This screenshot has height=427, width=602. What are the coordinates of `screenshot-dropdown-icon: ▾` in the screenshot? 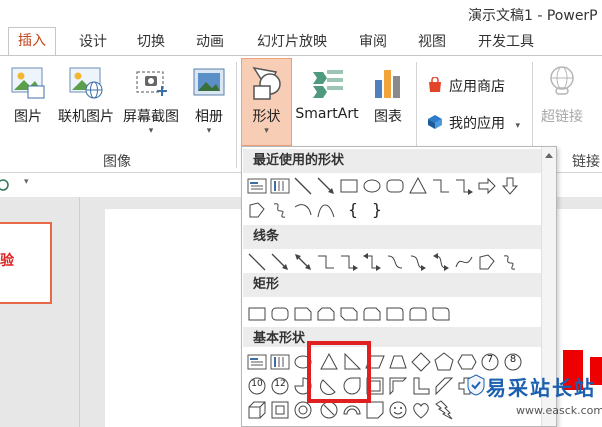 It's located at (151, 131).